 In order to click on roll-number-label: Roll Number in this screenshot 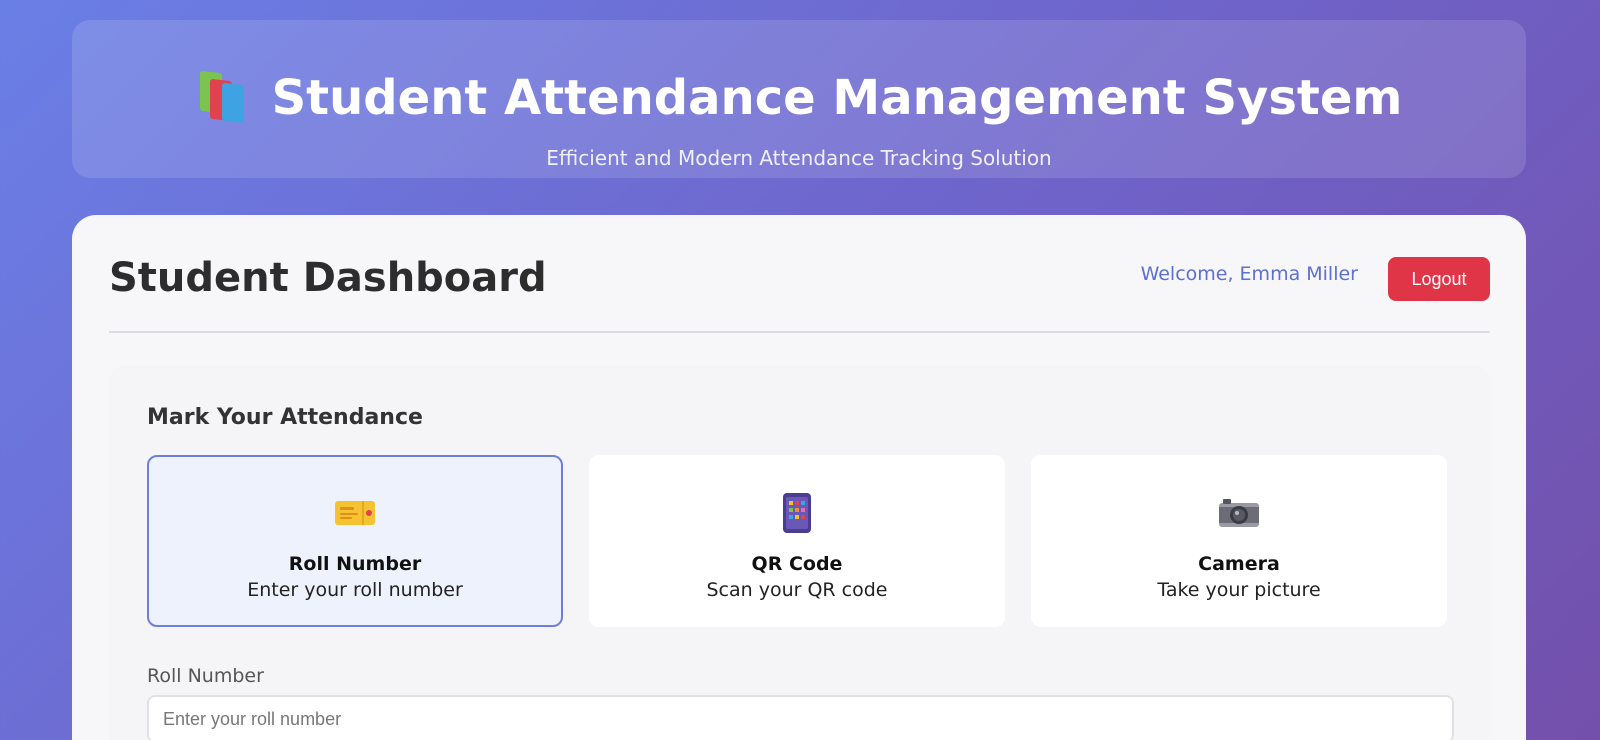, I will do `click(205, 676)`.